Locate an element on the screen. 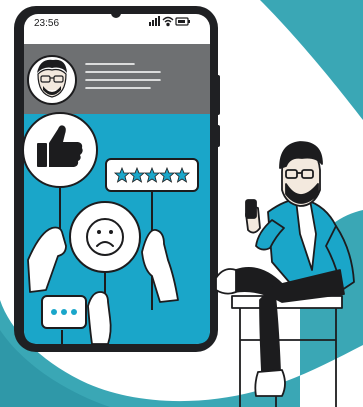  man-head is located at coordinates (301, 174).